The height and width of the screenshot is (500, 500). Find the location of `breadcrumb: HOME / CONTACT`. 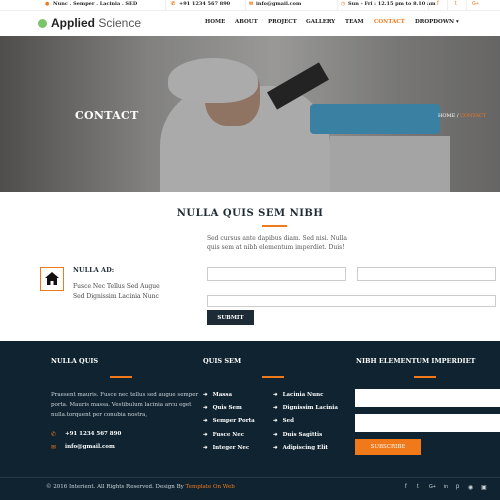

breadcrumb: HOME / CONTACT is located at coordinates (462, 116).